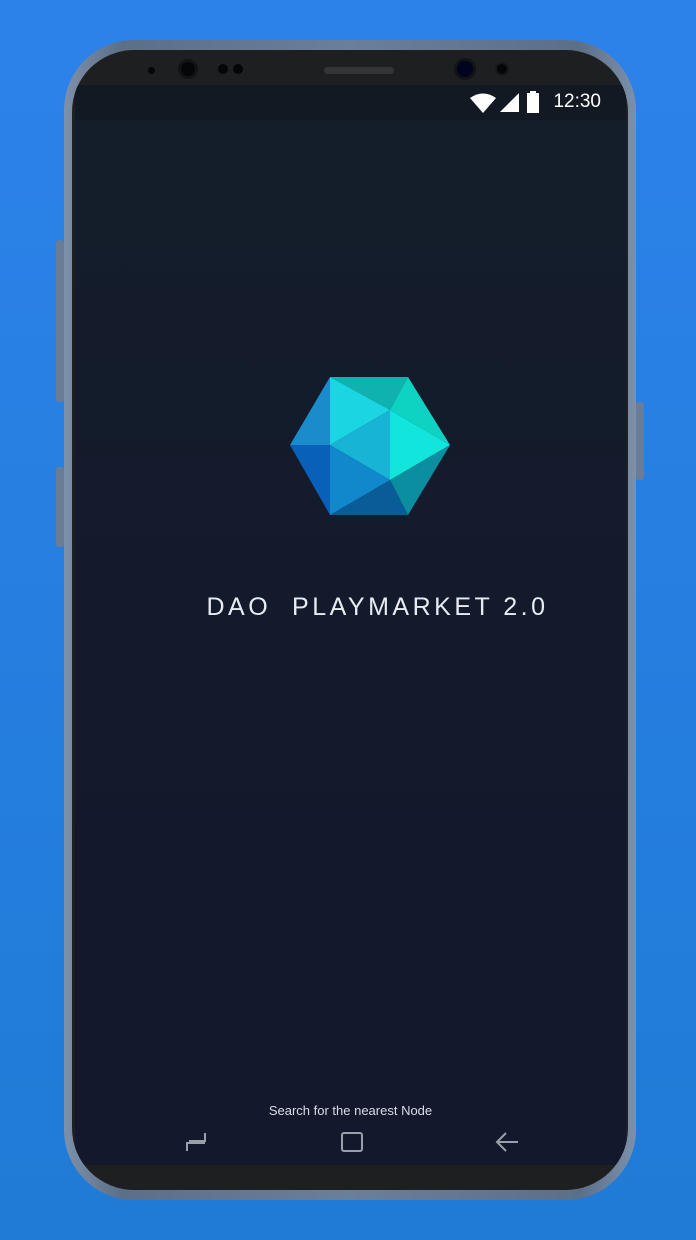 The width and height of the screenshot is (696, 1240). I want to click on bixby-button, so click(60, 507).